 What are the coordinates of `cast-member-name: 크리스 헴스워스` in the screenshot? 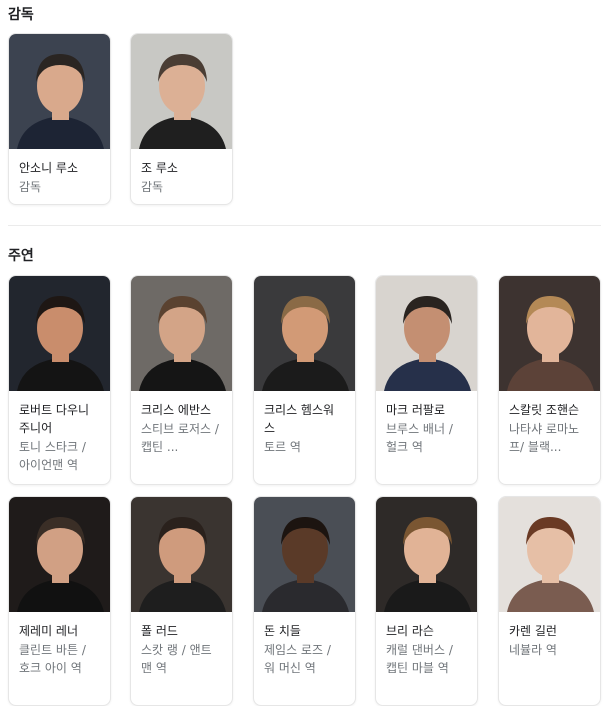 It's located at (299, 419).